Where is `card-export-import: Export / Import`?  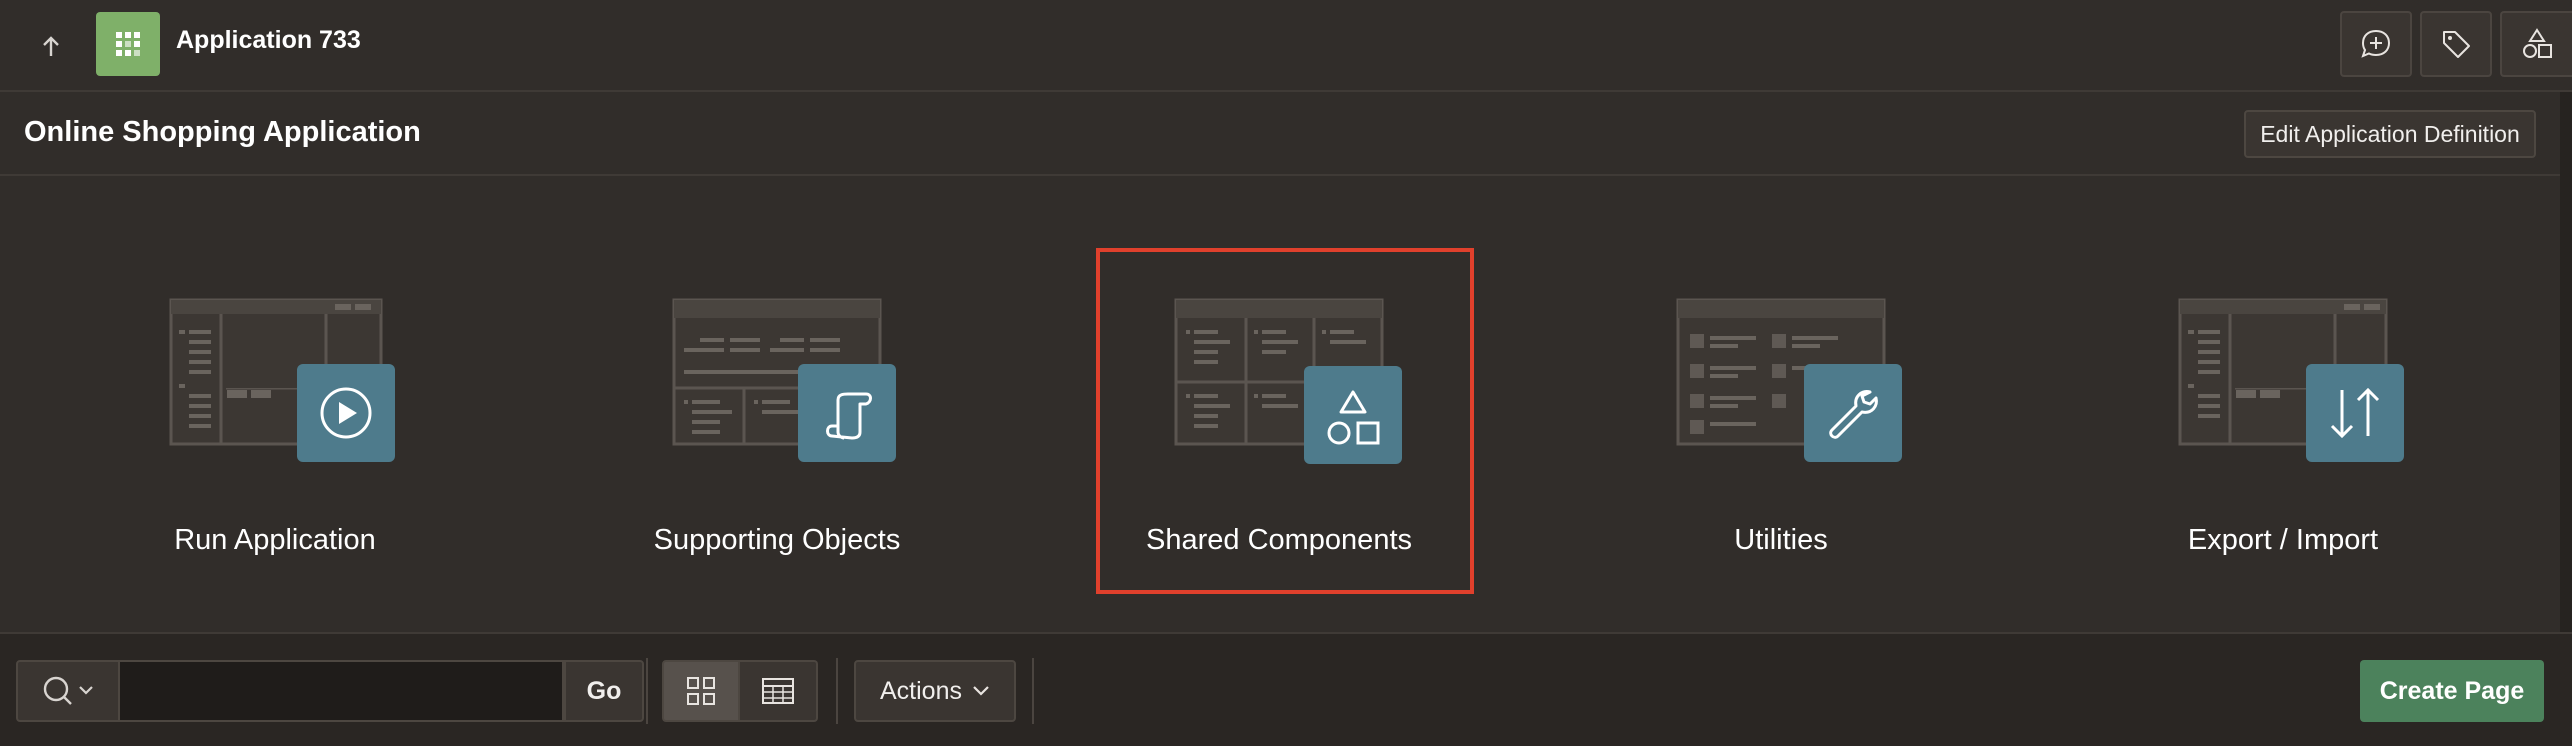
card-export-import: Export / Import is located at coordinates (2283, 404).